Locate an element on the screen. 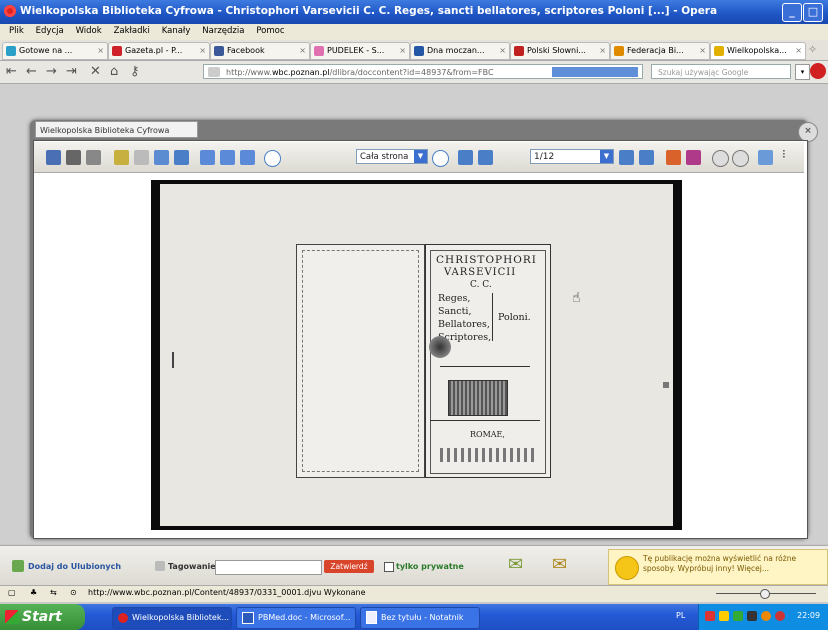 Image resolution: width=828 pixels, height=630 pixels. circle-tool-2-icon is located at coordinates (740, 158).